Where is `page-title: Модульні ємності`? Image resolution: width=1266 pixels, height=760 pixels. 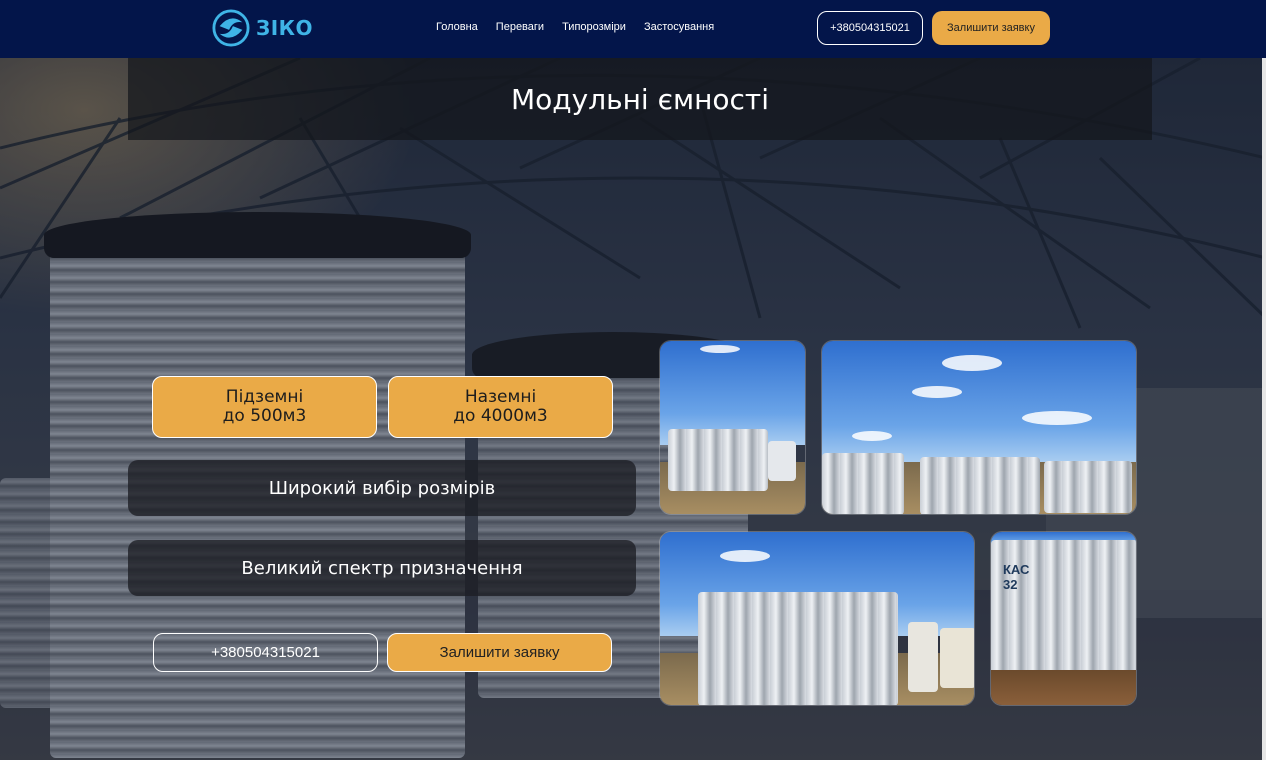 page-title: Модульні ємності is located at coordinates (639, 99).